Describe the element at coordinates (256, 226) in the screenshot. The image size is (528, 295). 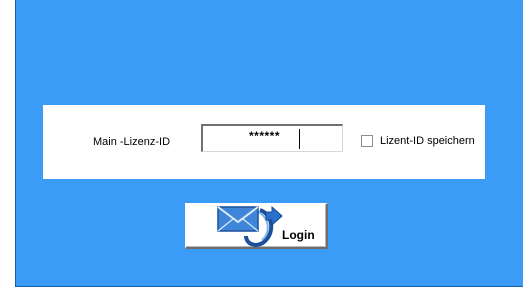
I see `login-button: Login` at that location.